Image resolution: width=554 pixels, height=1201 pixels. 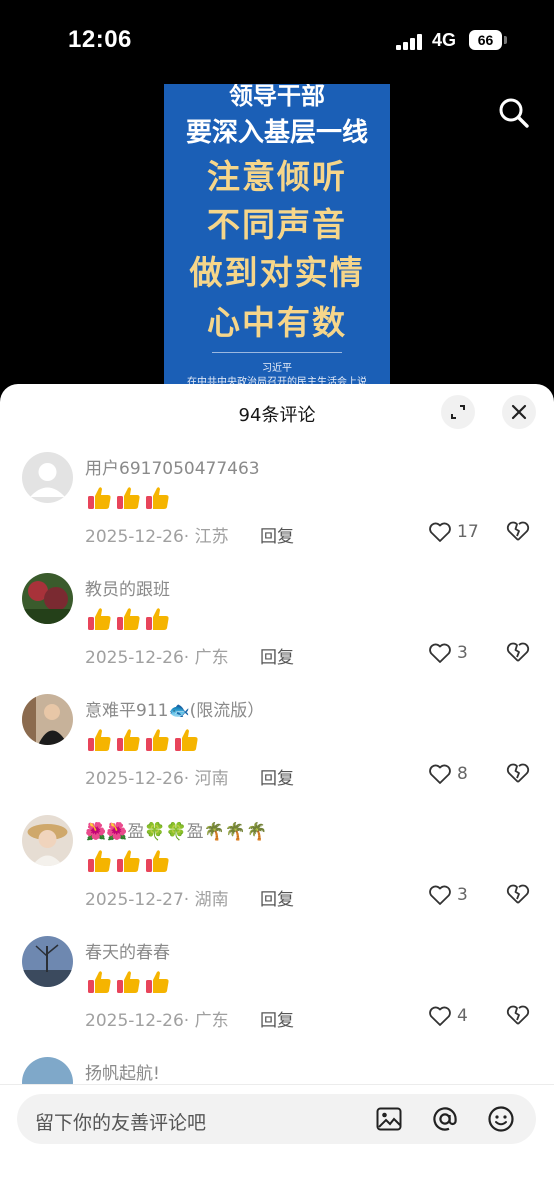 I want to click on comment-date: 2025-12-27, so click(x=134, y=900).